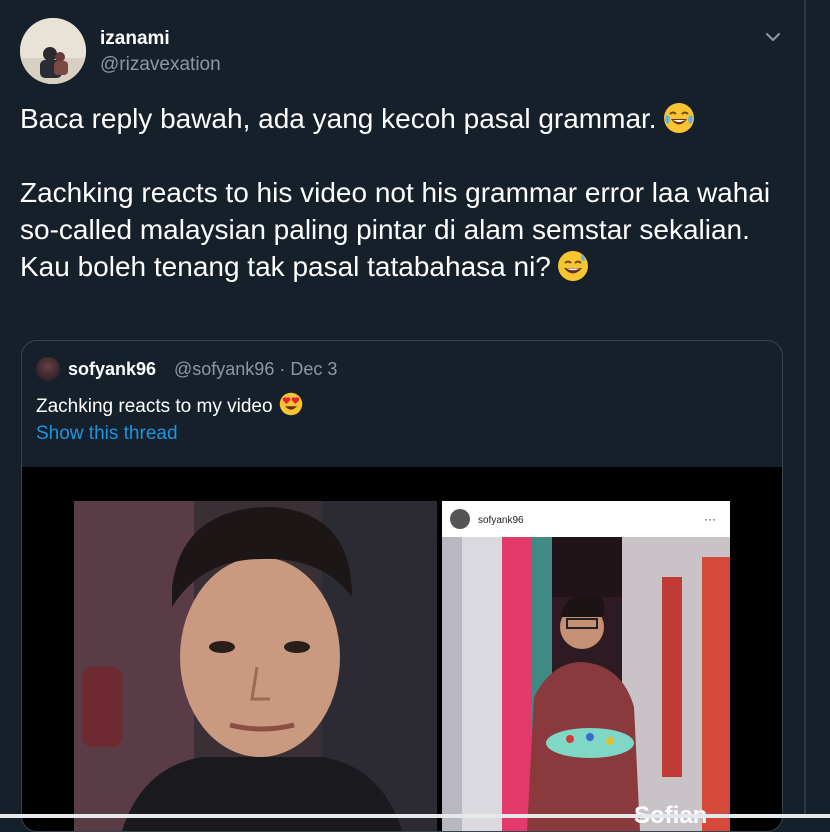  What do you see at coordinates (710, 519) in the screenshot?
I see `inner-post-menu: ···` at bounding box center [710, 519].